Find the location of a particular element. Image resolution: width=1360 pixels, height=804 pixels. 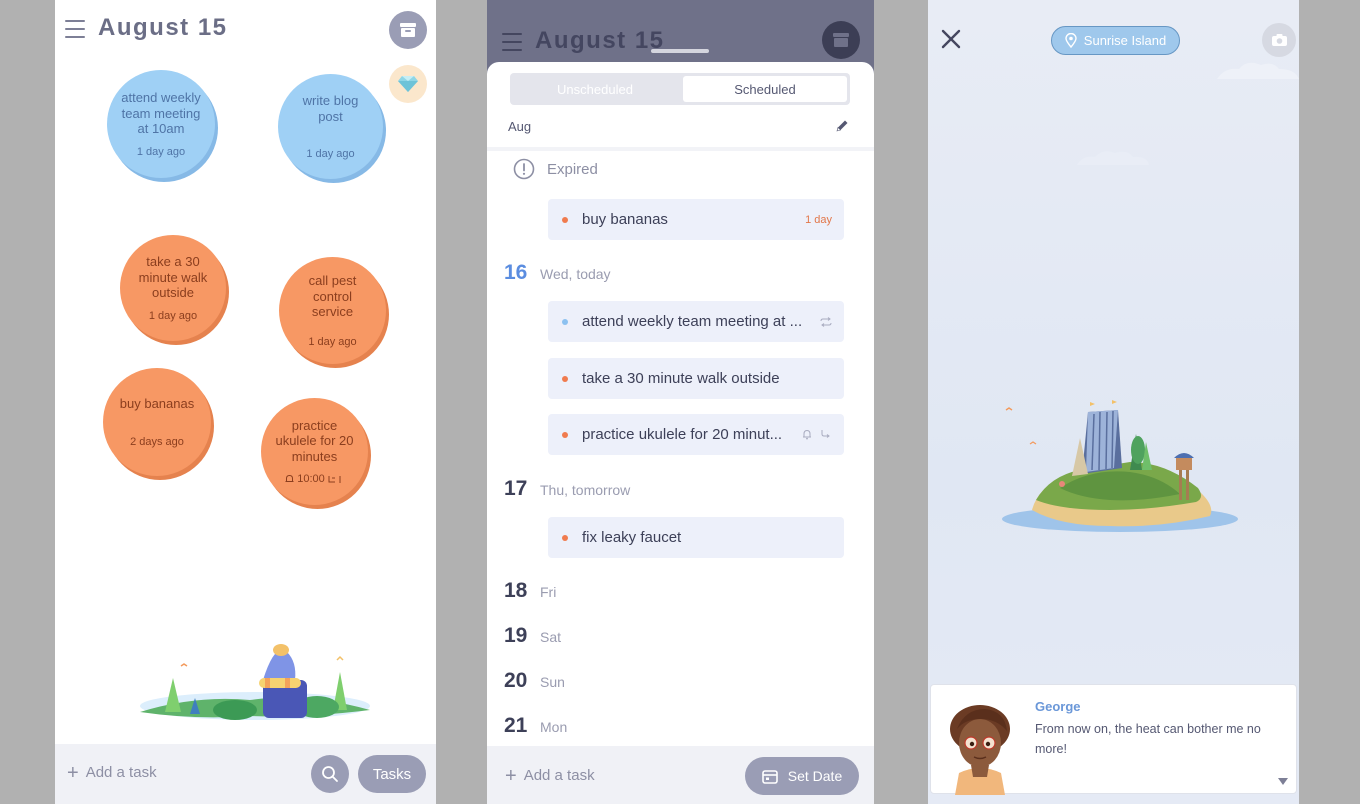

pencil-icon is located at coordinates (842, 126).